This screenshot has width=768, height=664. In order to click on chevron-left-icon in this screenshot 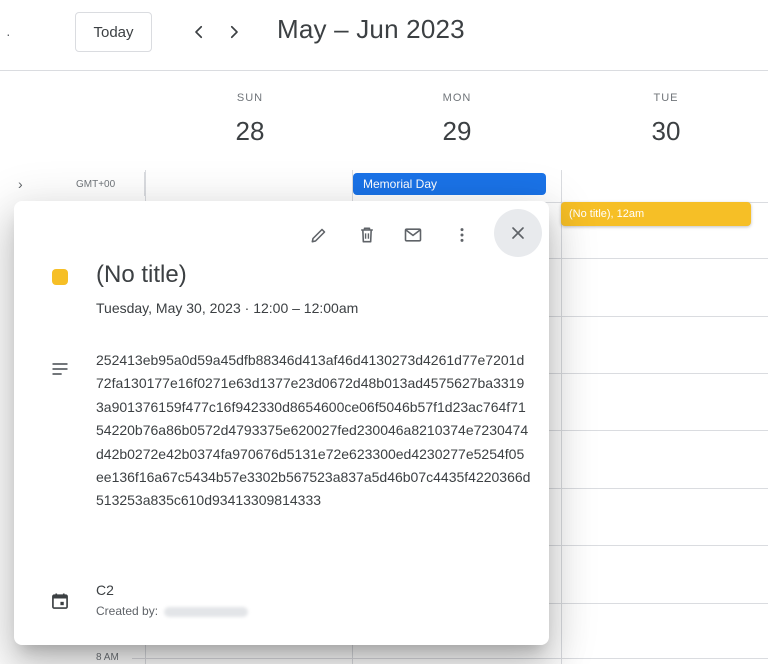, I will do `click(199, 32)`.